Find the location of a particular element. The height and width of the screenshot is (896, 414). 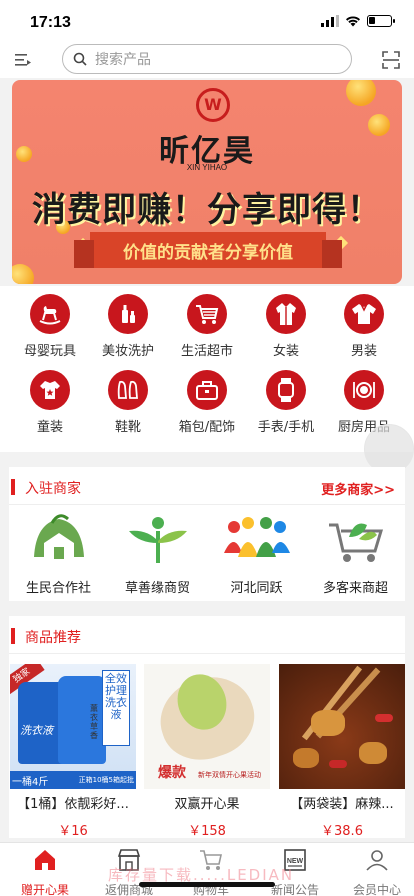

product-image is located at coordinates (342, 726).